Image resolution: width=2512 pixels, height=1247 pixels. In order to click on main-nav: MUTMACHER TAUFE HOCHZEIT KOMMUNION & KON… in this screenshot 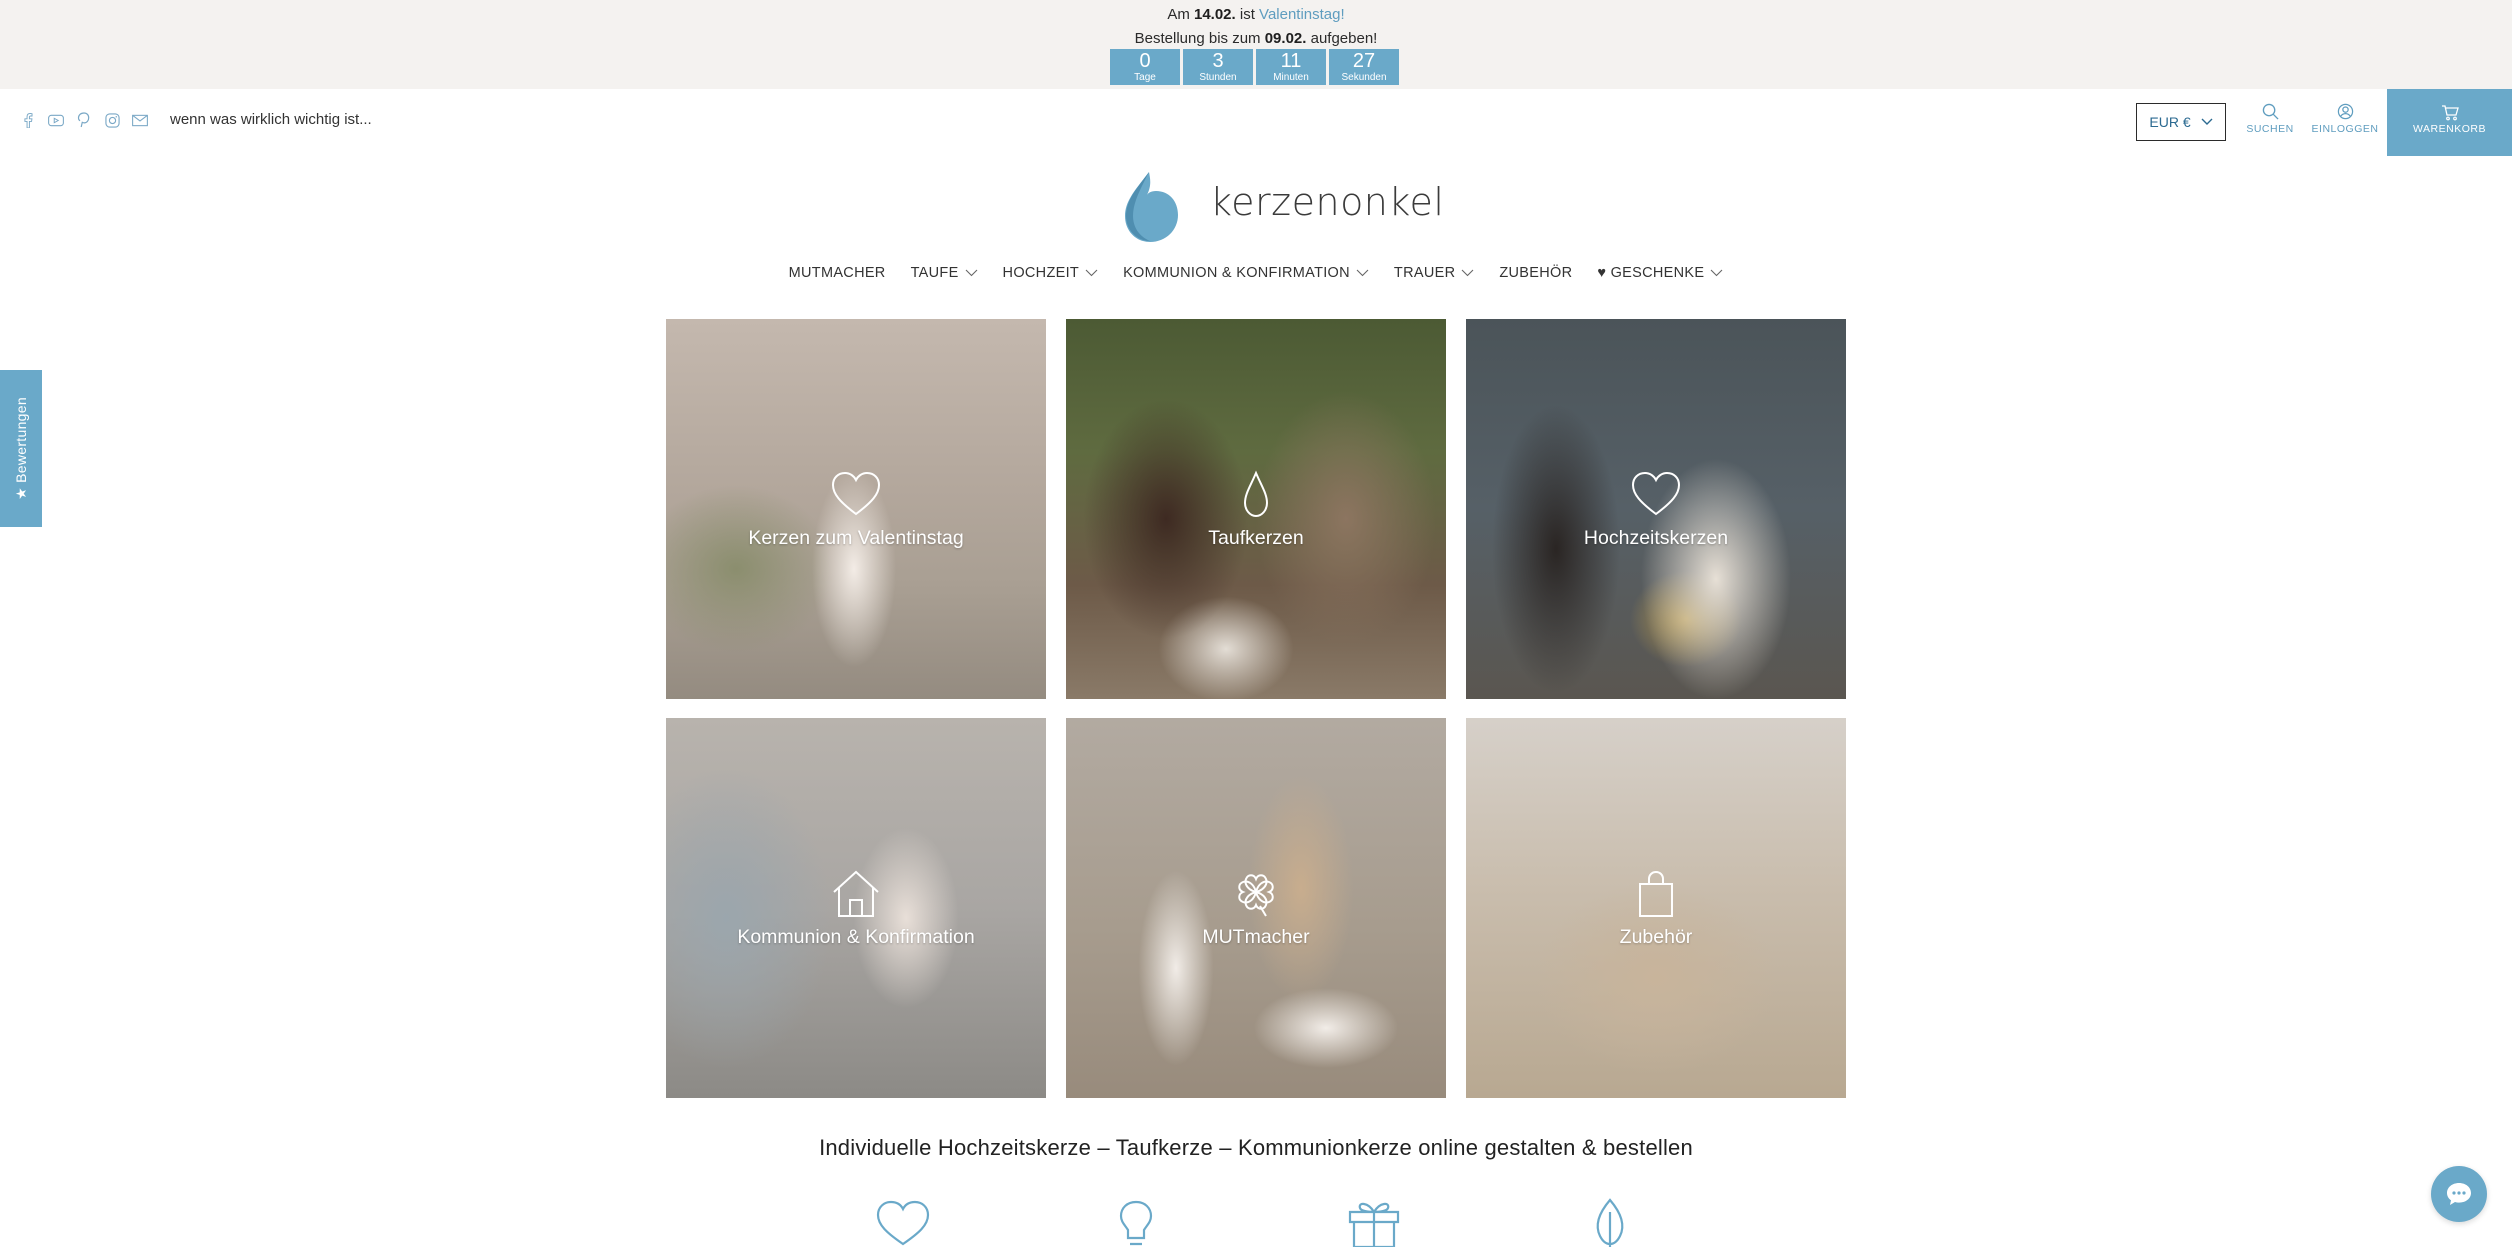, I will do `click(1256, 273)`.